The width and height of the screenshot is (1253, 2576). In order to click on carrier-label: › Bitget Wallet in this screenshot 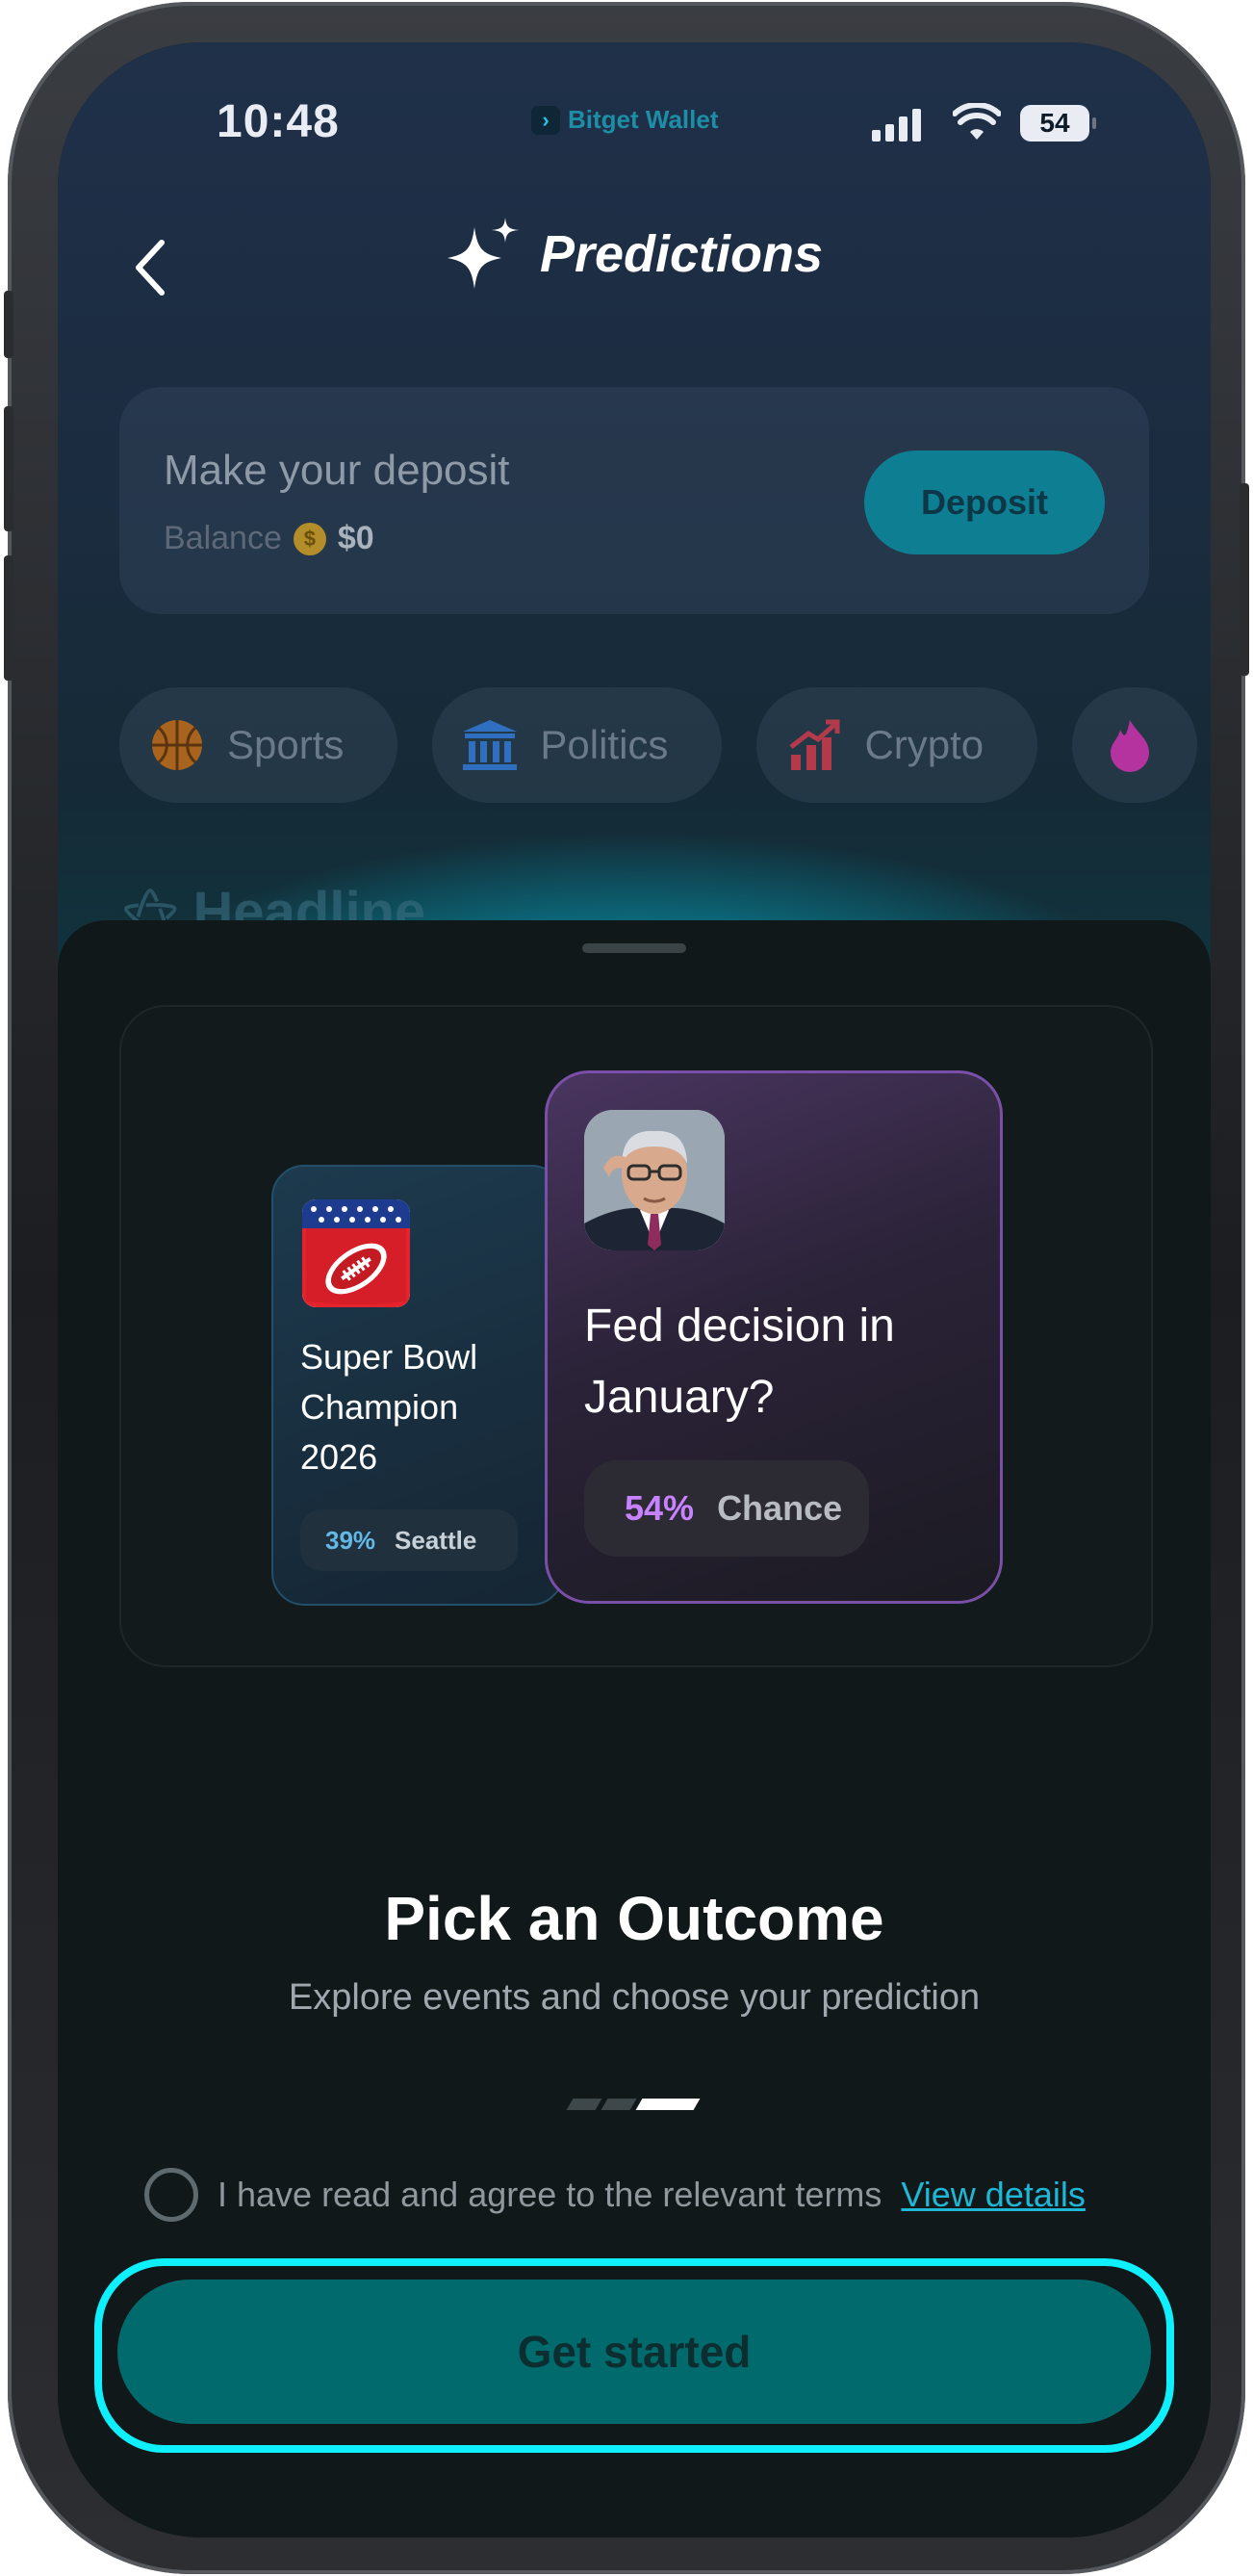, I will do `click(624, 120)`.